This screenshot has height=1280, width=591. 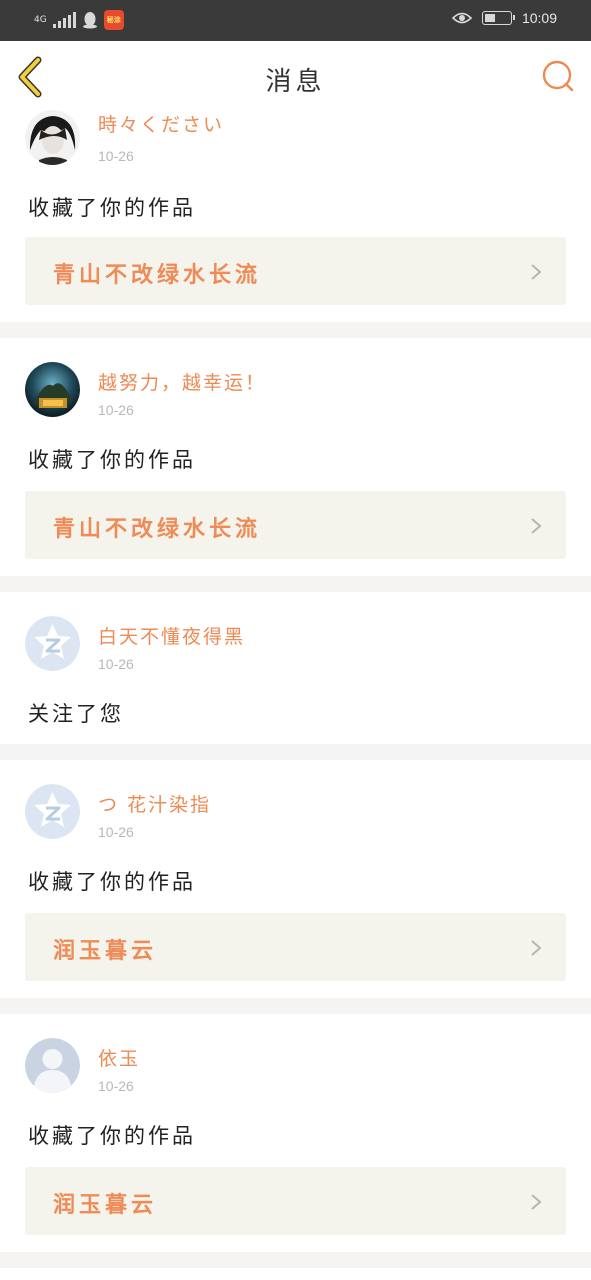 I want to click on status-bar: 4G 秘涂 10:09, so click(x=295, y=20).